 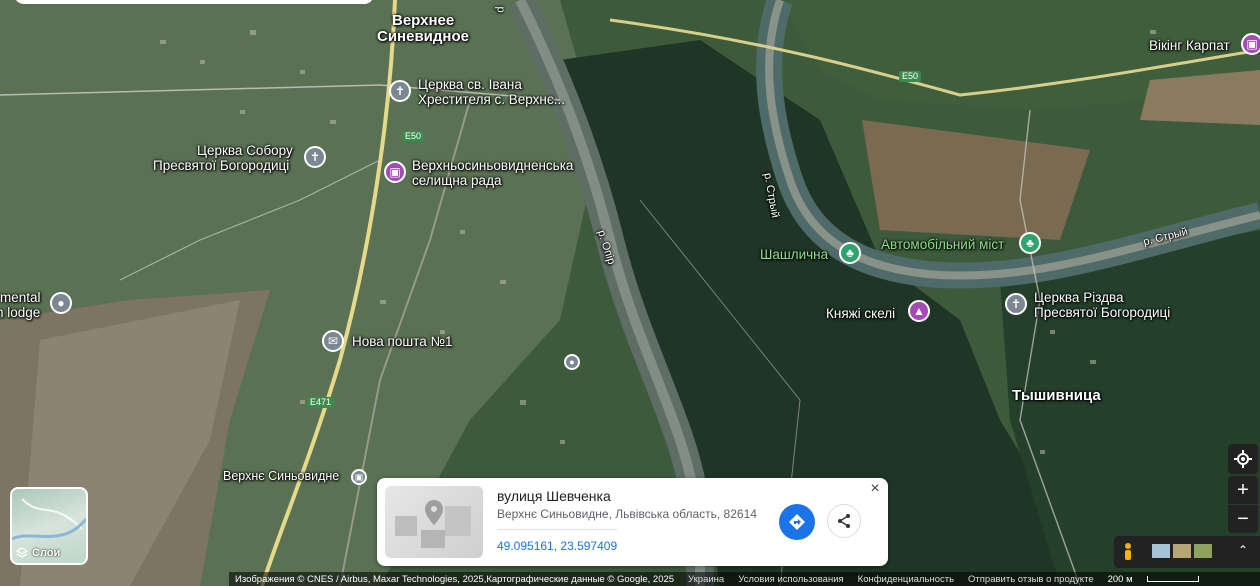 I want to click on label-verkhnee-line1: Верхнее, so click(x=423, y=20).